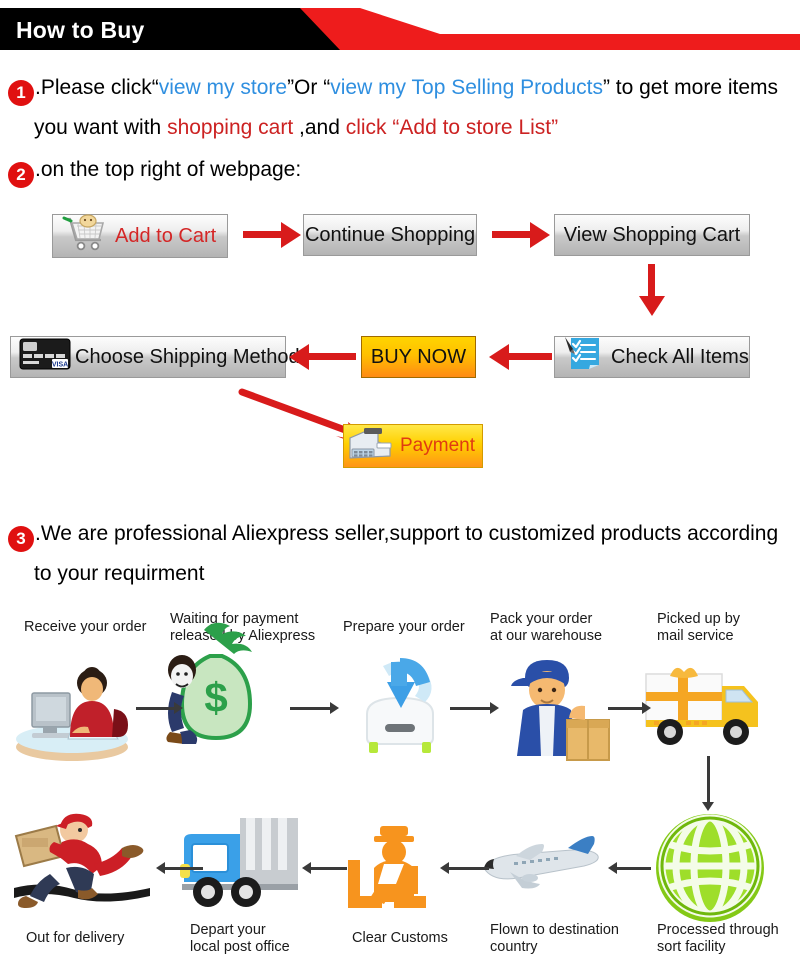  I want to click on delivery-truck-gift-icon, so click(701, 706).